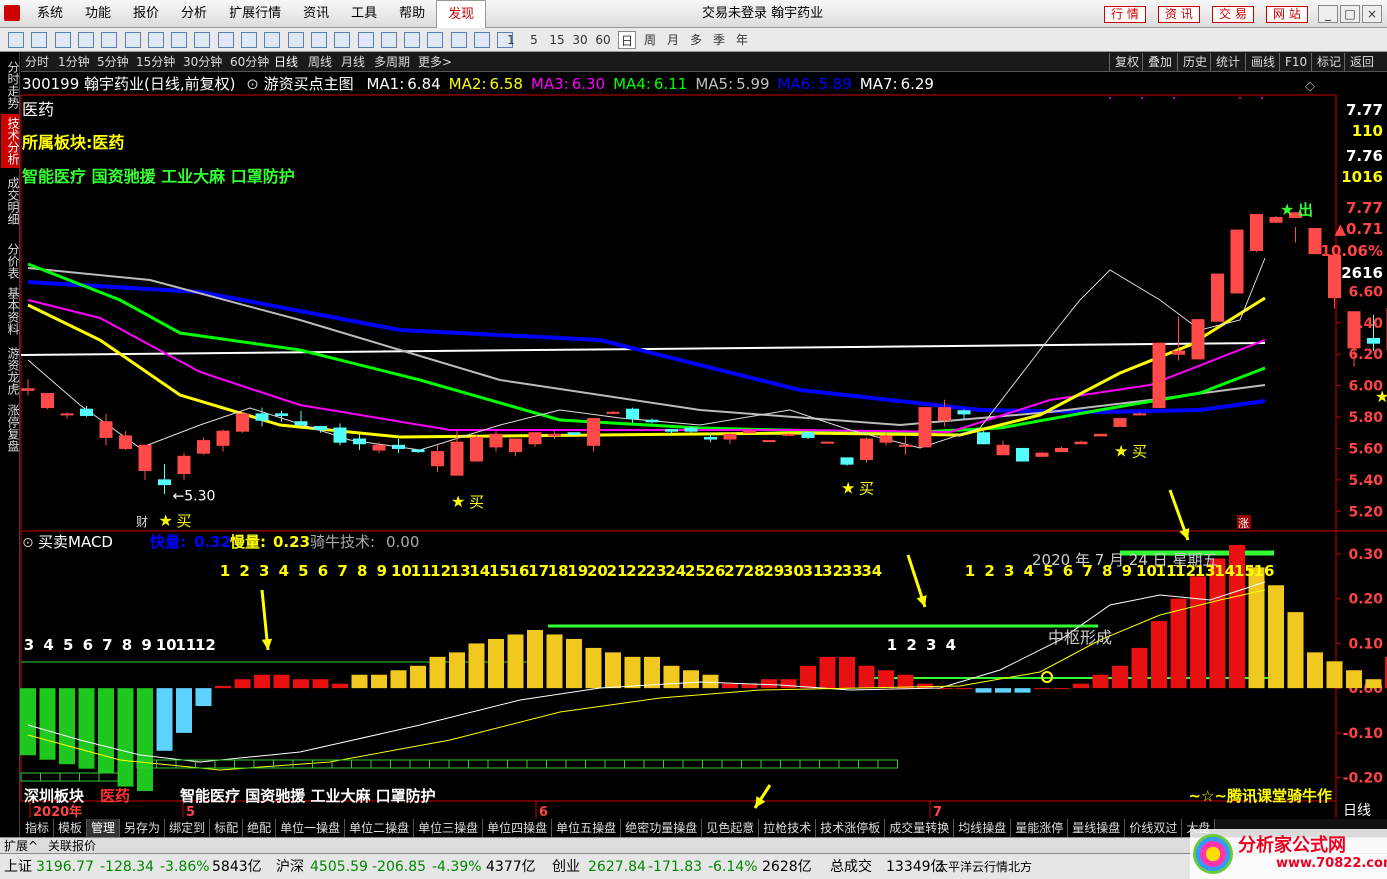  What do you see at coordinates (1154, 828) in the screenshot?
I see `formula-tab-20: 价线双过` at bounding box center [1154, 828].